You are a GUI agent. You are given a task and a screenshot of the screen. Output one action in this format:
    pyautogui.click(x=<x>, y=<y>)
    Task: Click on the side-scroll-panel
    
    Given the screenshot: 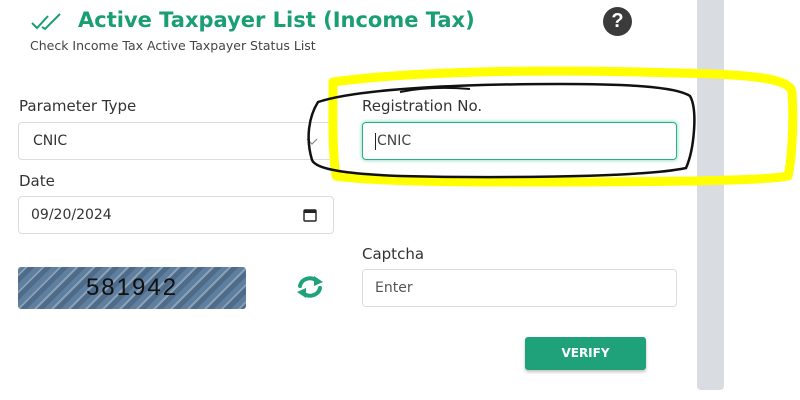 What is the action you would take?
    pyautogui.click(x=710, y=195)
    